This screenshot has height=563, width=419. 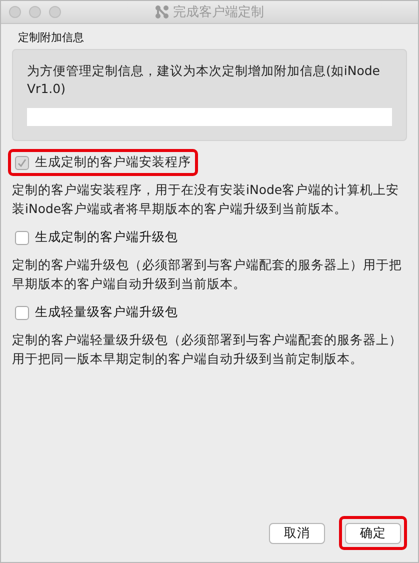 What do you see at coordinates (55, 12) in the screenshot?
I see `zoom-button` at bounding box center [55, 12].